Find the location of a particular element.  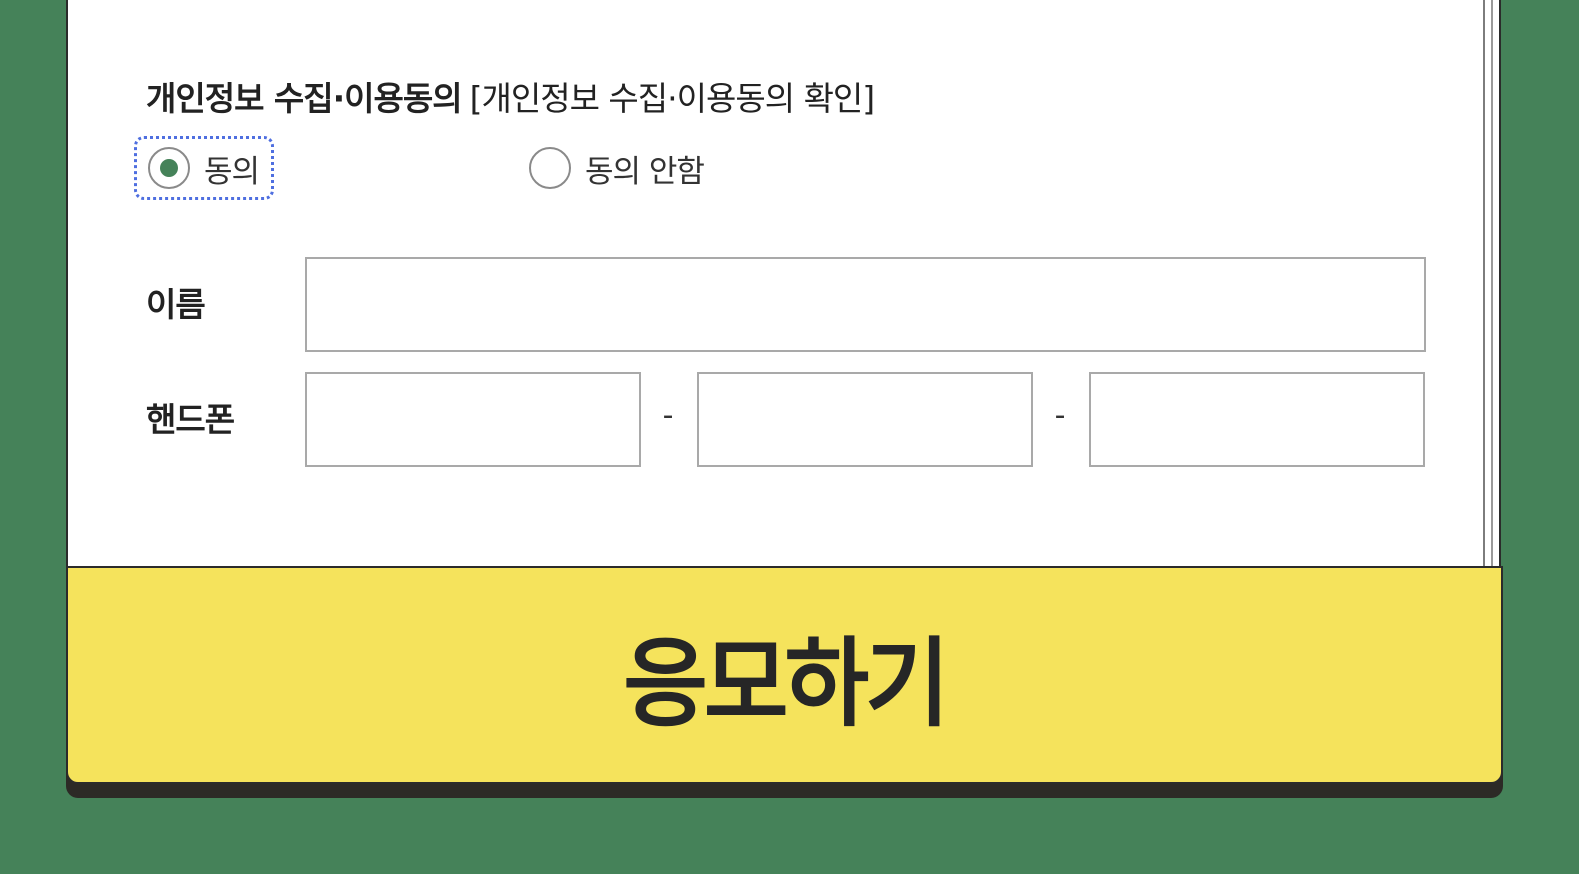

submit-button-label: 응모하기 is located at coordinates (786, 675).